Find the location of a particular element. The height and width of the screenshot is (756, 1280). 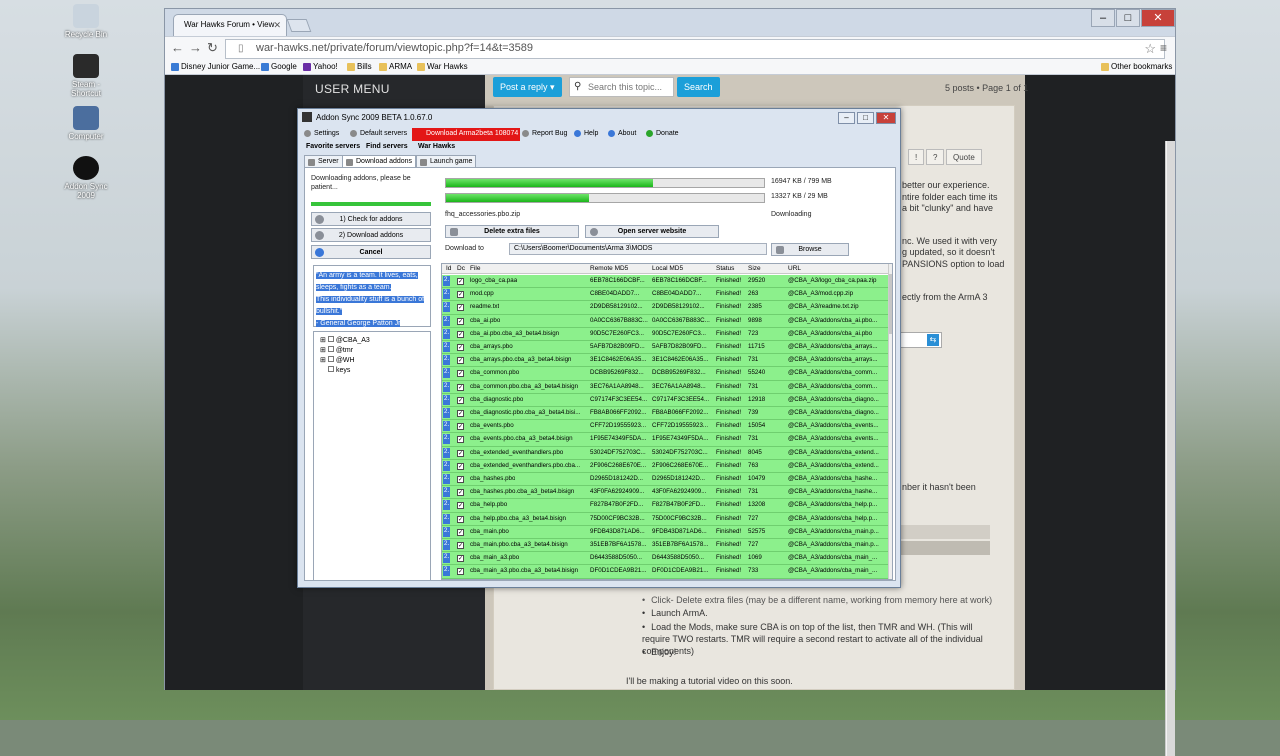

menu-donate: Donate is located at coordinates (662, 133).